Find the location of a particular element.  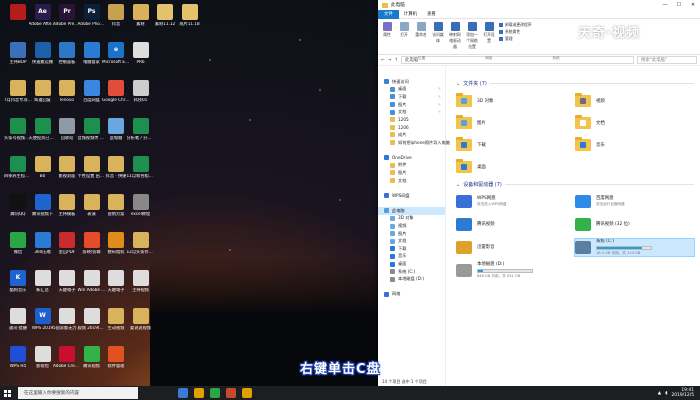

ribbon-button: 打开设置 is located at coordinates (489, 33).